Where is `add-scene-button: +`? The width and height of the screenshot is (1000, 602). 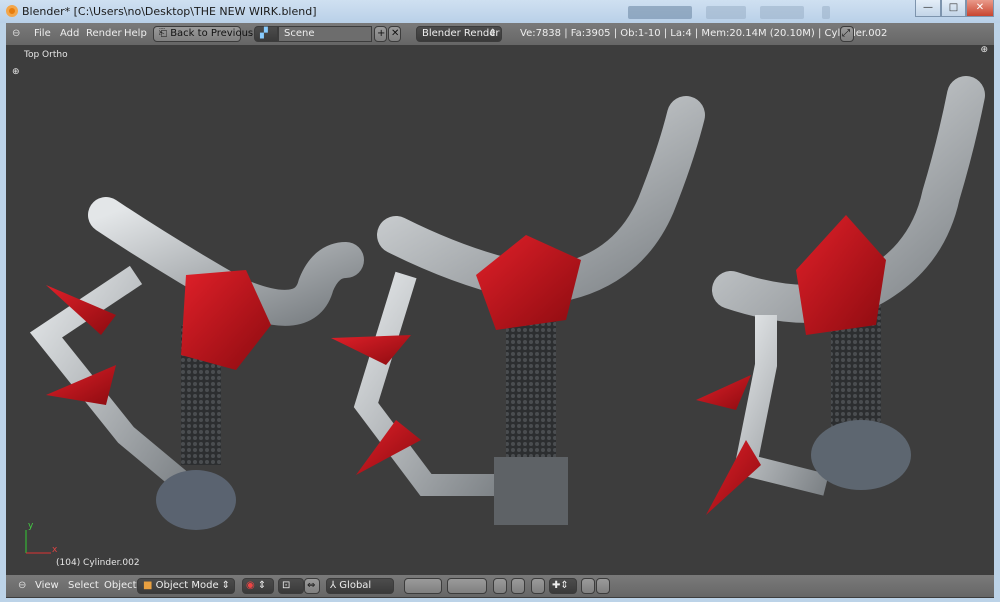 add-scene-button: + is located at coordinates (380, 34).